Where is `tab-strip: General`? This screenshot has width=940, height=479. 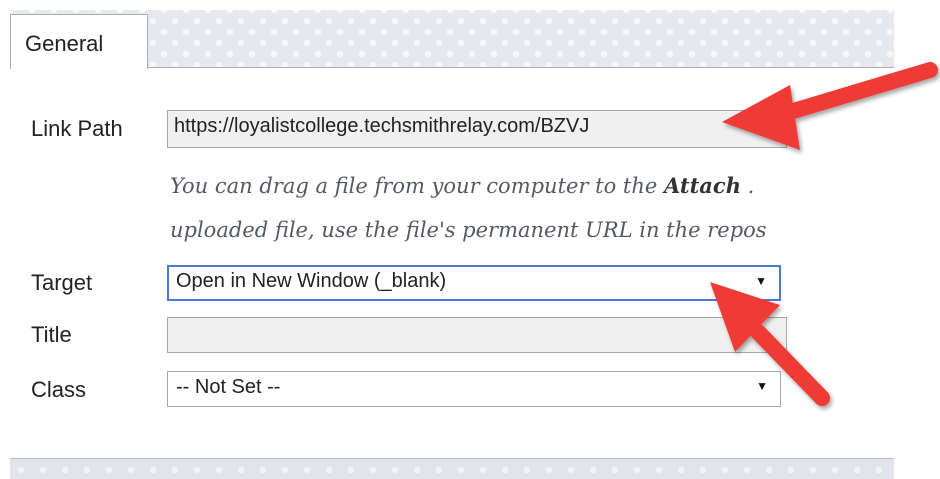 tab-strip: General is located at coordinates (452, 39).